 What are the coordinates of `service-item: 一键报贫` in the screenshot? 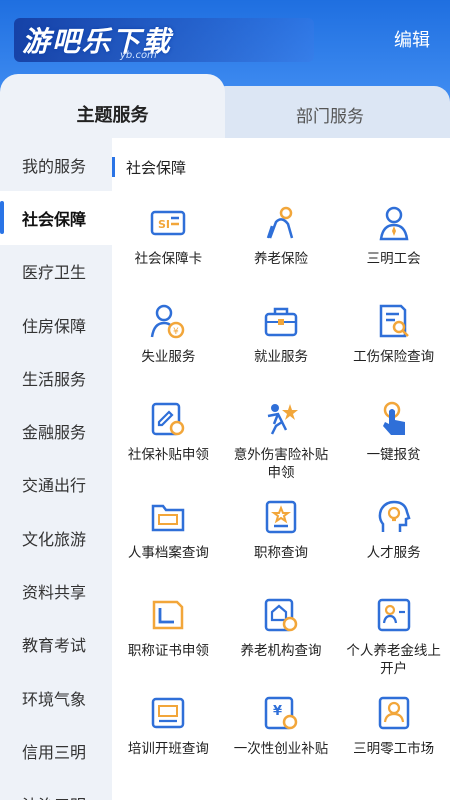 It's located at (393, 437).